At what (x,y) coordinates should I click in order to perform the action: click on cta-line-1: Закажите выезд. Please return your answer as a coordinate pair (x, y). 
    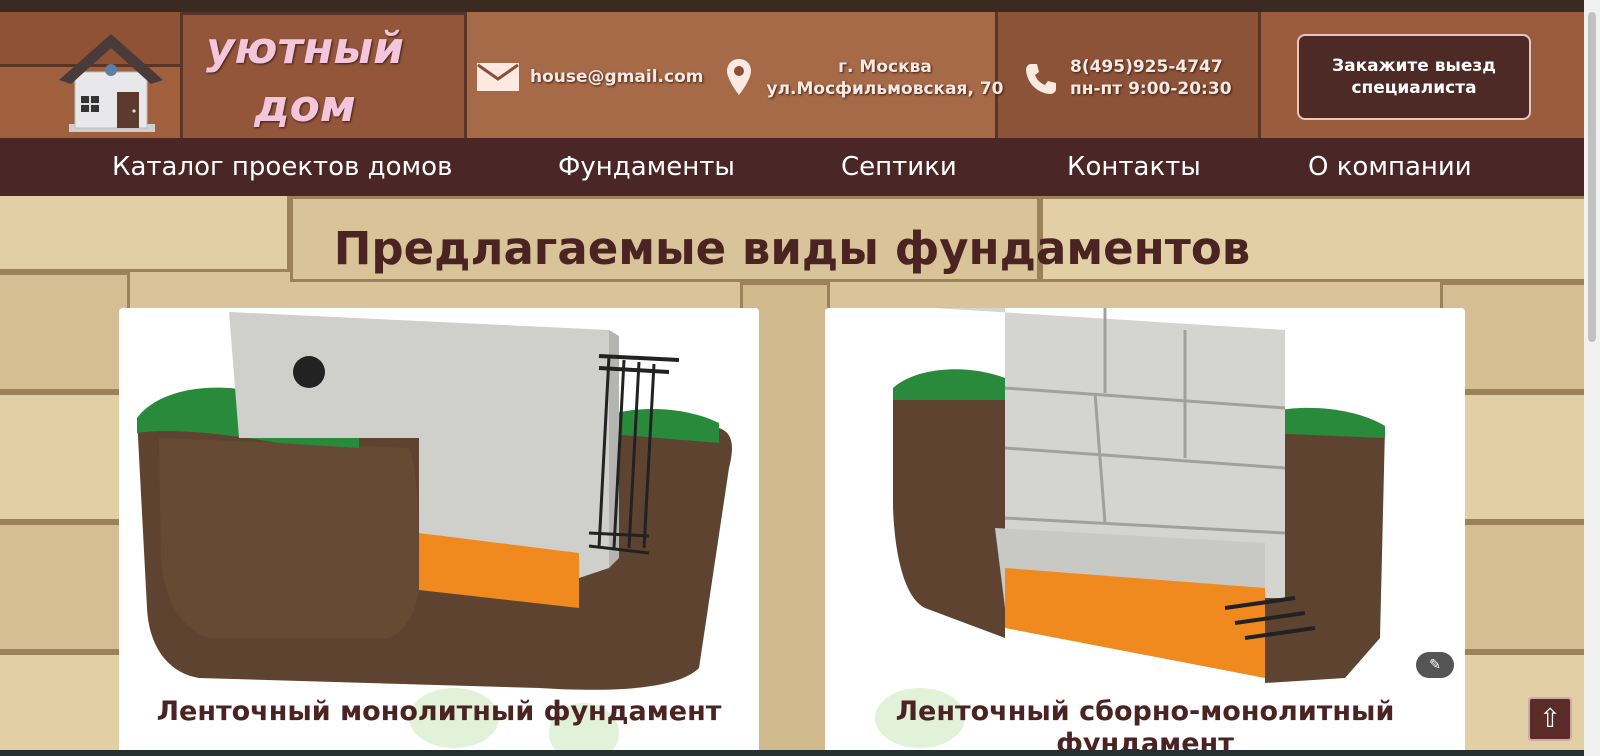
    Looking at the image, I should click on (1414, 66).